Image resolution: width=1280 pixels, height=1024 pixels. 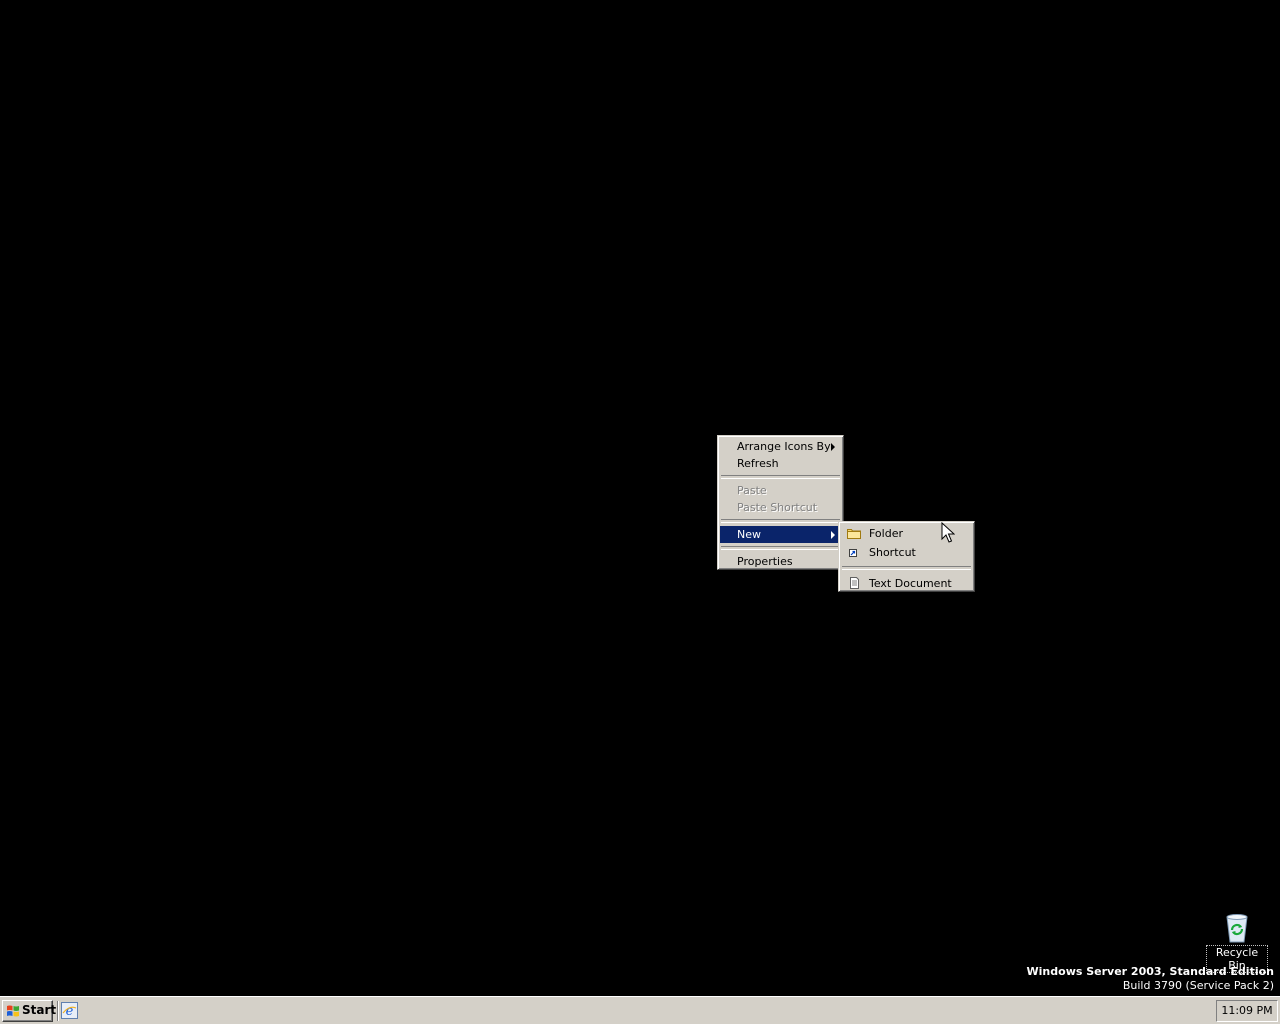 What do you see at coordinates (1150, 971) in the screenshot?
I see `os-edition-text: Windows Server 2003, Standard Edition` at bounding box center [1150, 971].